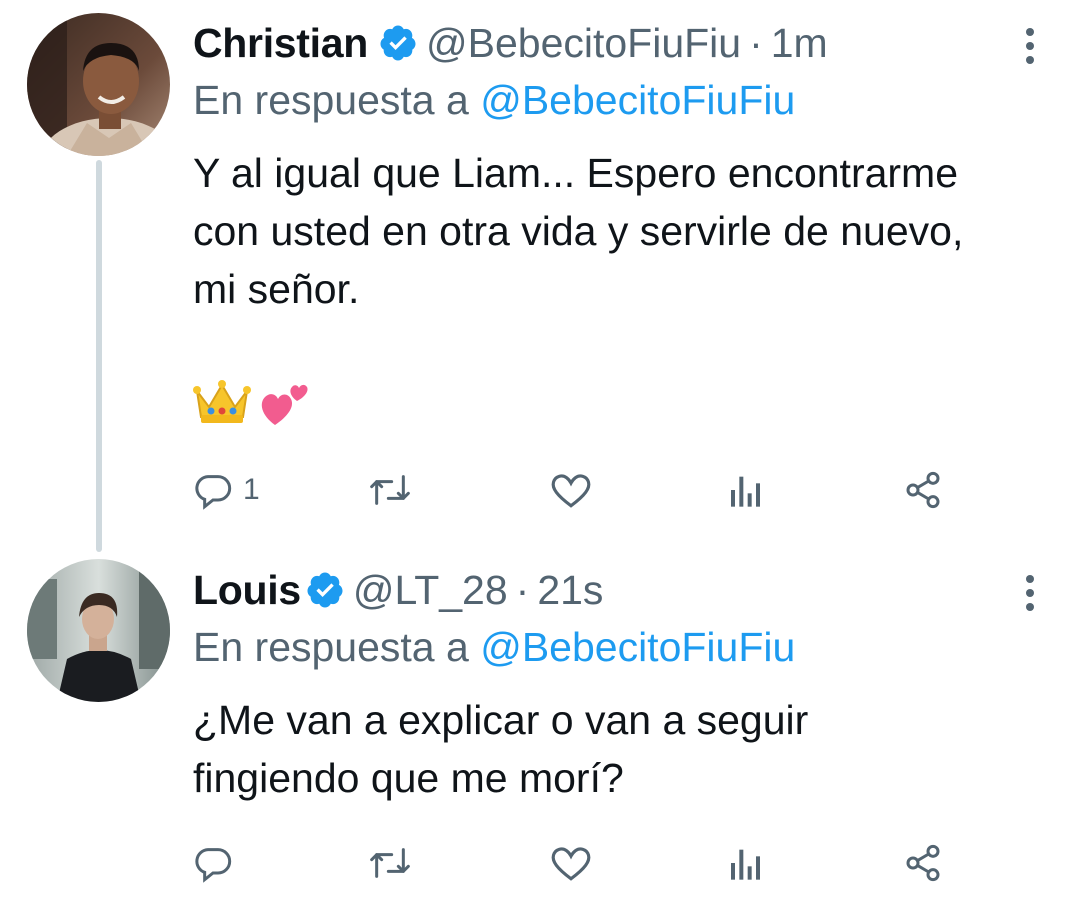  Describe the element at coordinates (247, 590) in the screenshot. I see `display-name: Louis` at that location.